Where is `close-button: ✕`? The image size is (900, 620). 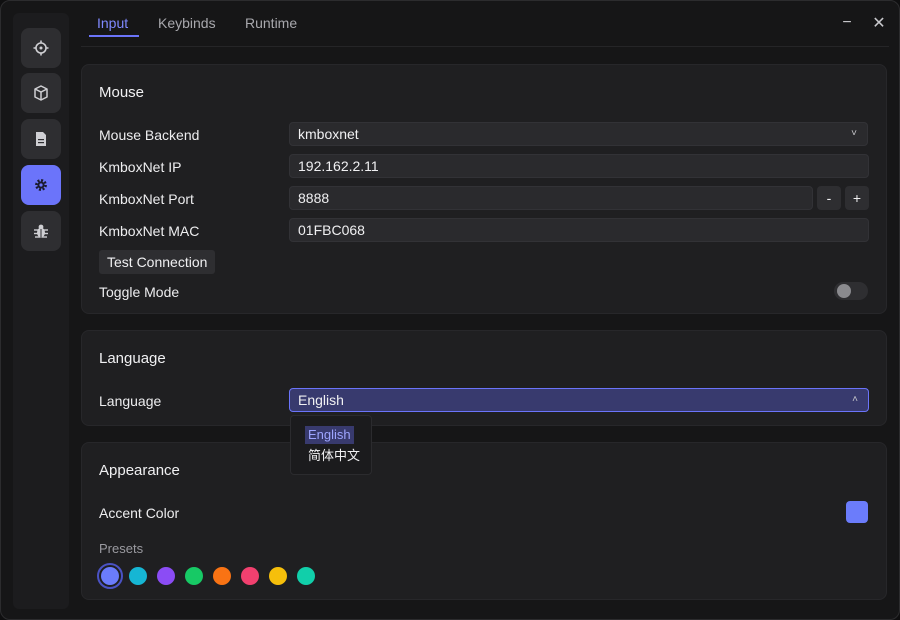 close-button: ✕ is located at coordinates (879, 23).